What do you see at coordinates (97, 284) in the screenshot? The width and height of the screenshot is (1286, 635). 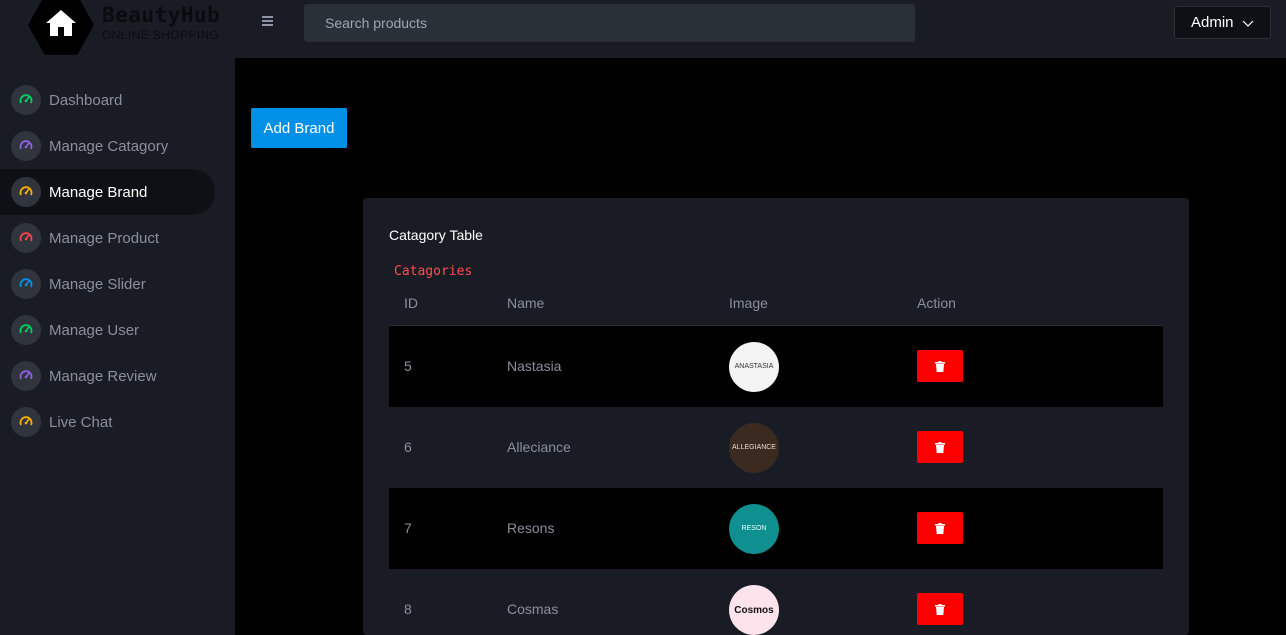 I see `sidebar-item-label: Manage Slider` at bounding box center [97, 284].